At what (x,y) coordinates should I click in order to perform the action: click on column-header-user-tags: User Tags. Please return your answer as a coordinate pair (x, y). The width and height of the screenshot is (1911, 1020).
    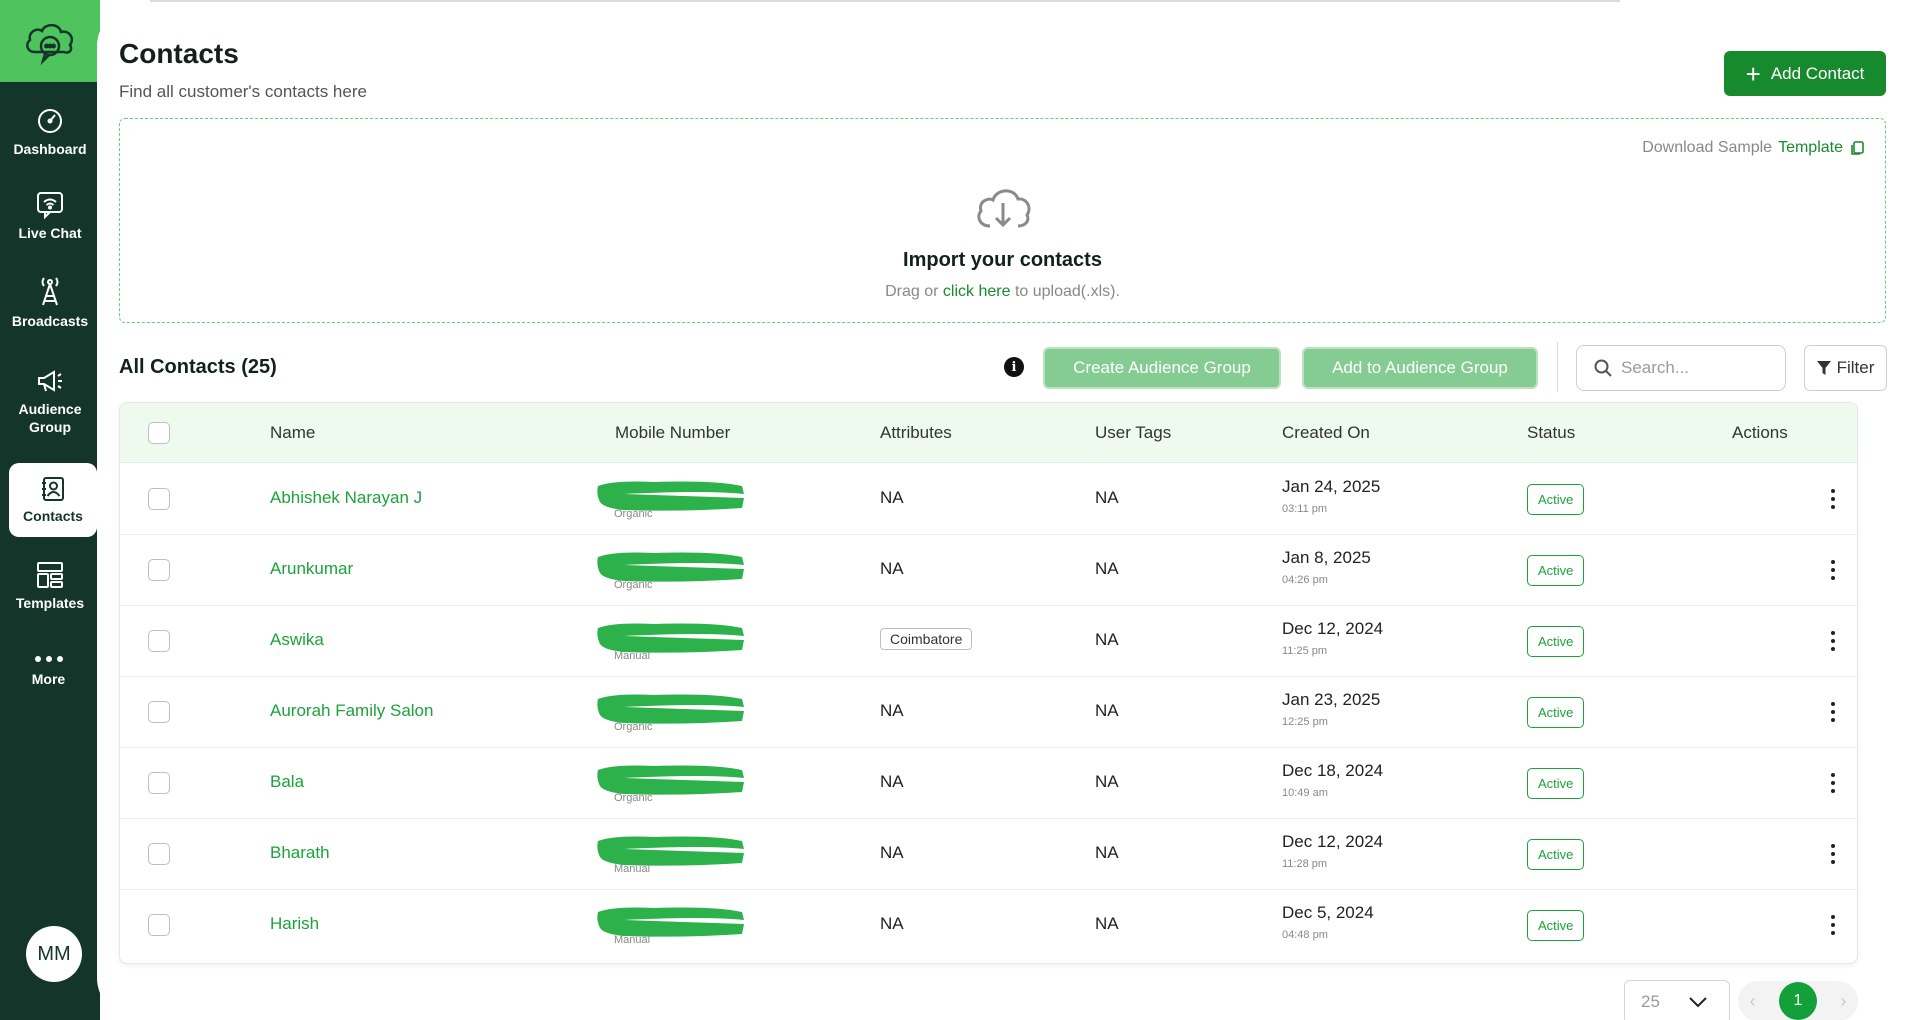
    Looking at the image, I should click on (1133, 433).